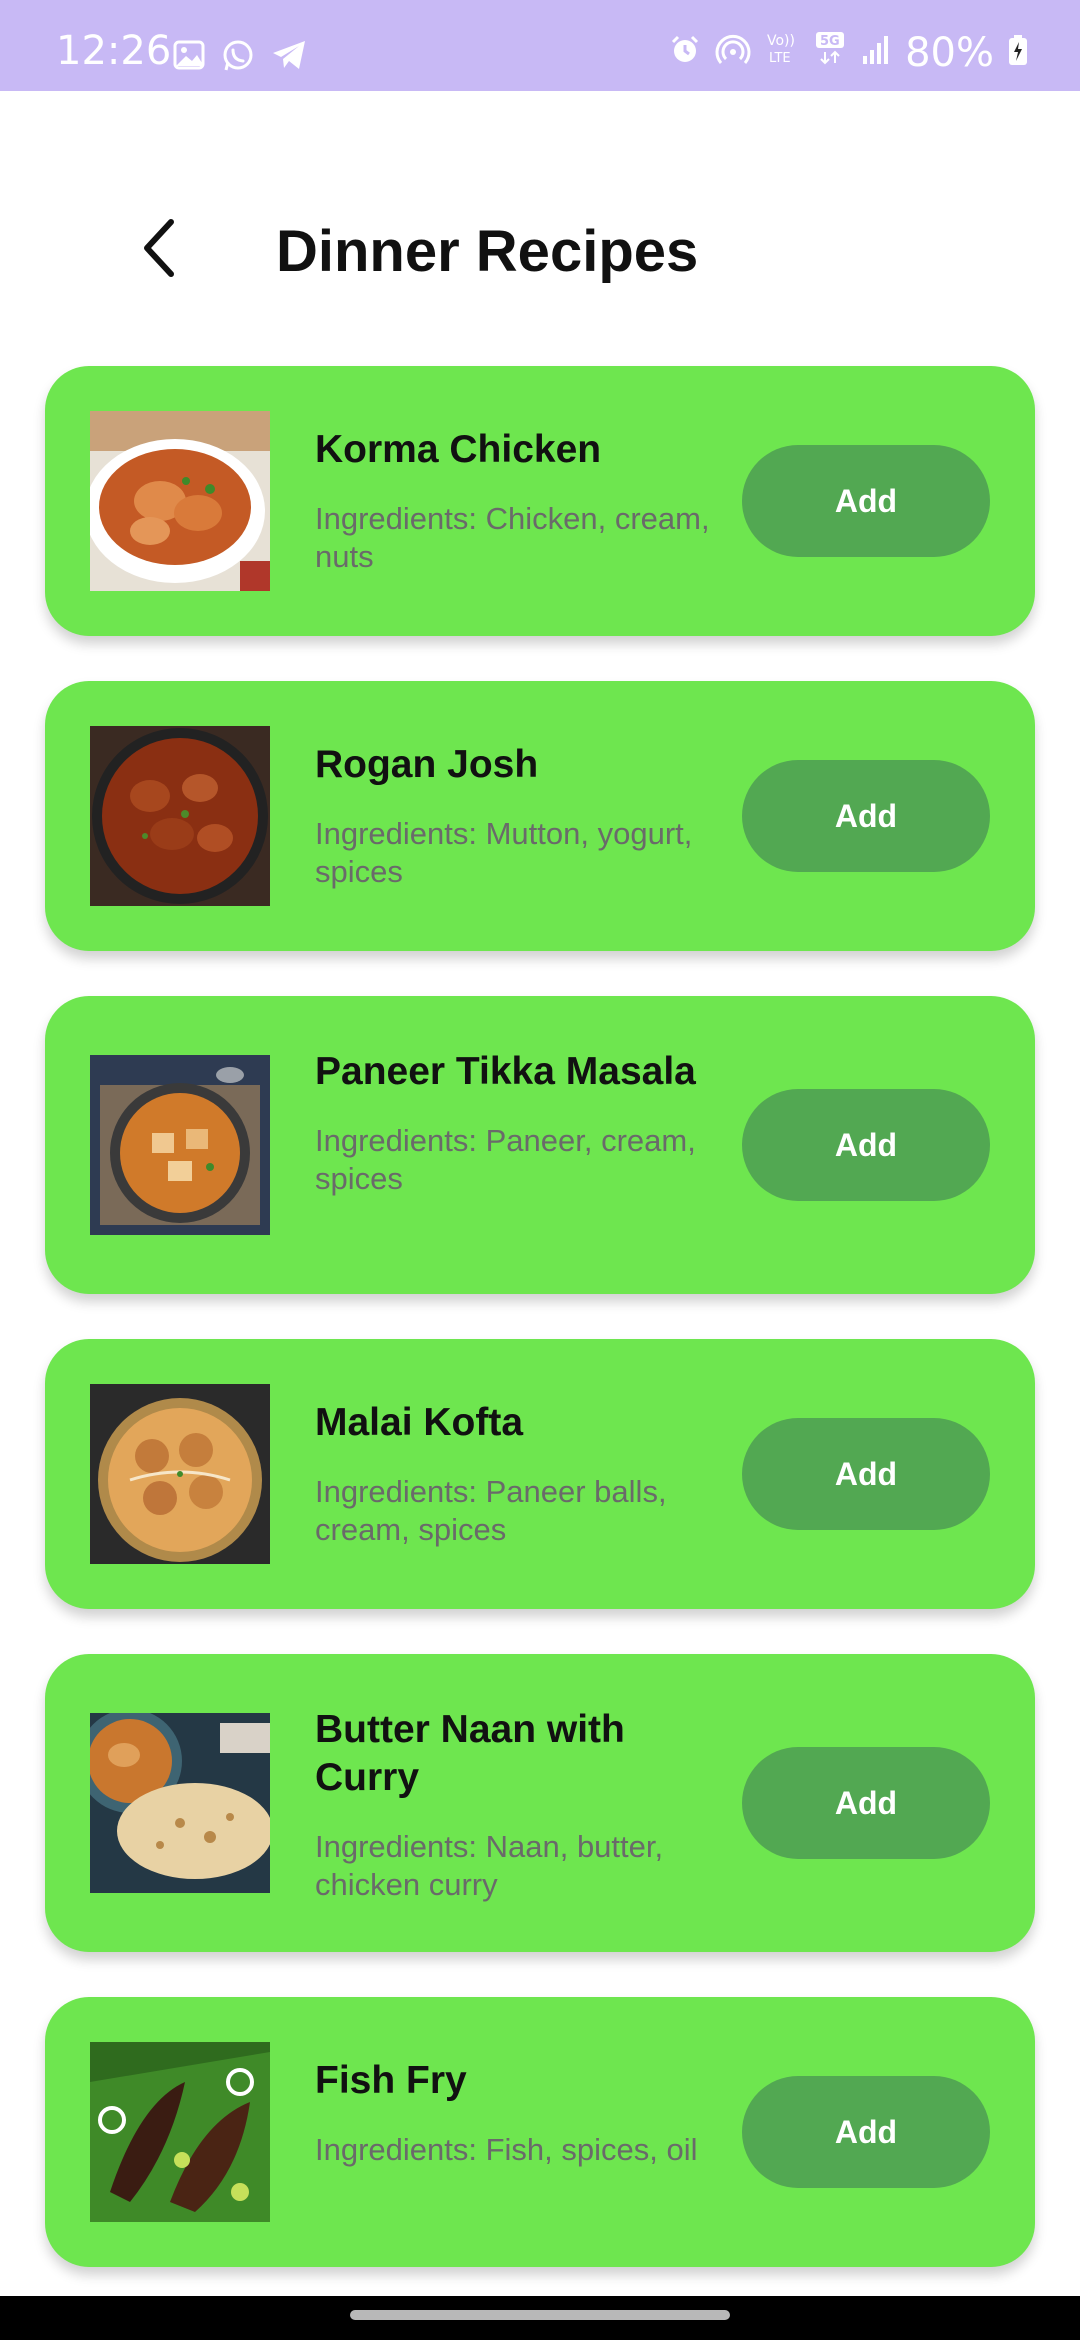  Describe the element at coordinates (848, 53) in the screenshot. I see `system-icons: Vo)) LTE 5G 80%` at that location.